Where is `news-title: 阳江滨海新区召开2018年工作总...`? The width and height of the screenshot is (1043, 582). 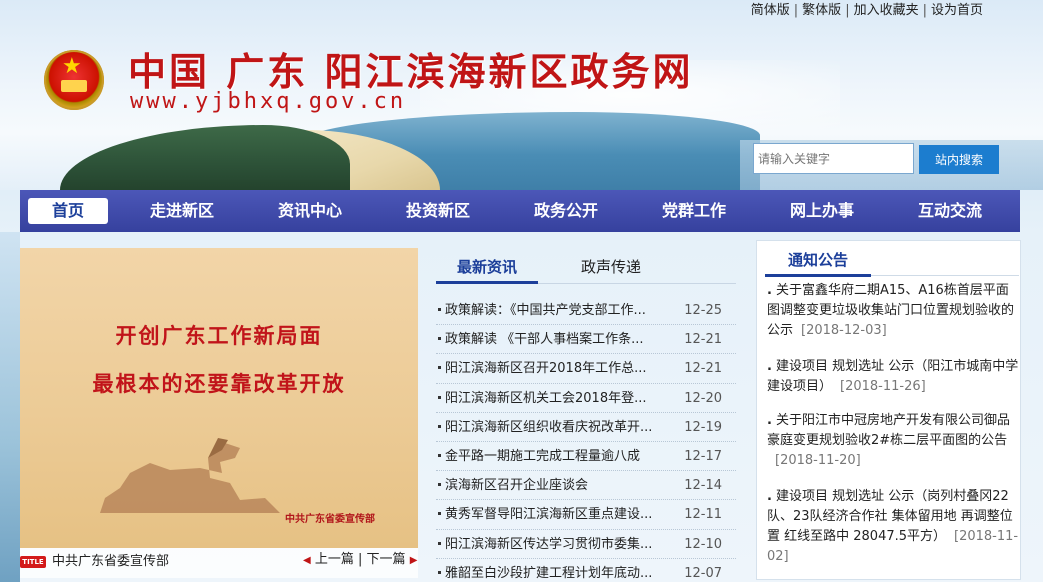
news-title: 阳江滨海新区召开2018年工作总... is located at coordinates (561, 369).